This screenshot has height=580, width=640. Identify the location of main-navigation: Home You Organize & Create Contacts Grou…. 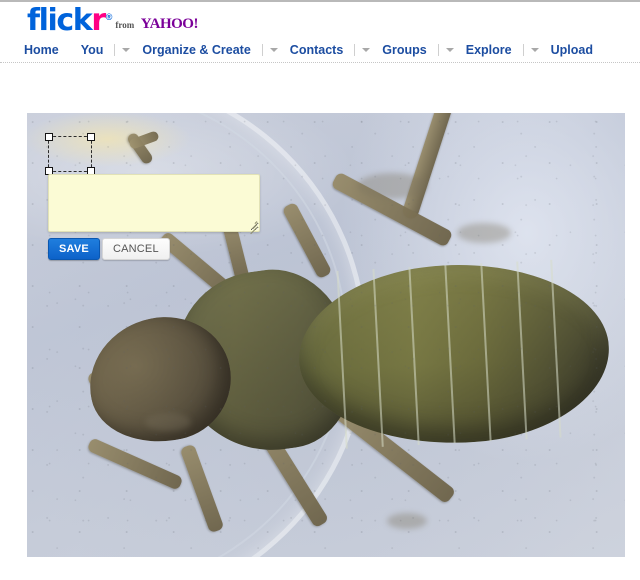
(308, 50).